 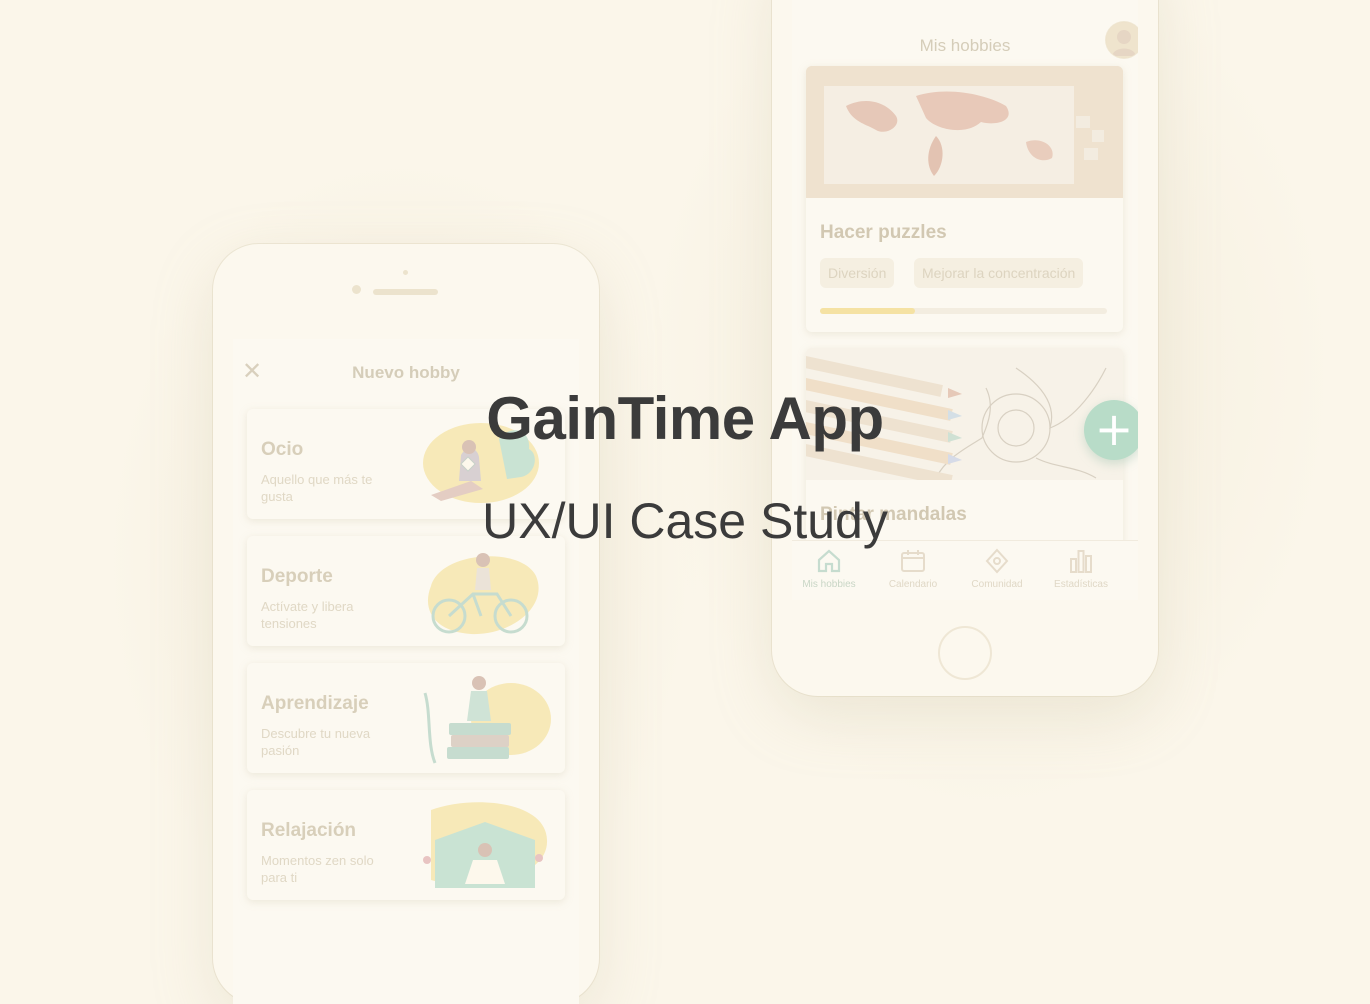 I want to click on tab-calendario: Calendario, so click(x=913, y=568).